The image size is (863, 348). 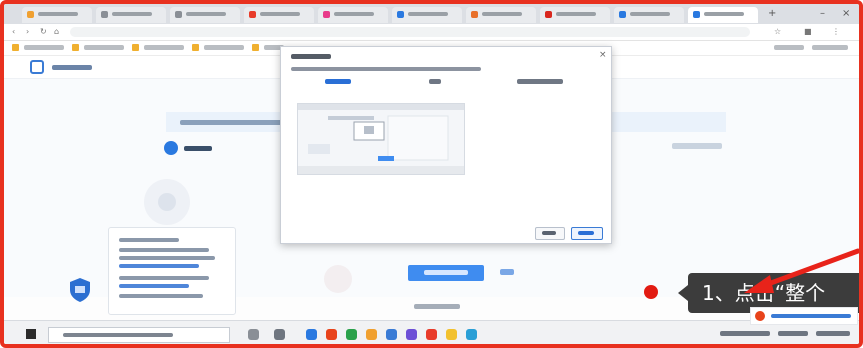 What do you see at coordinates (822, 13) in the screenshot?
I see `minimize-icon: –` at bounding box center [822, 13].